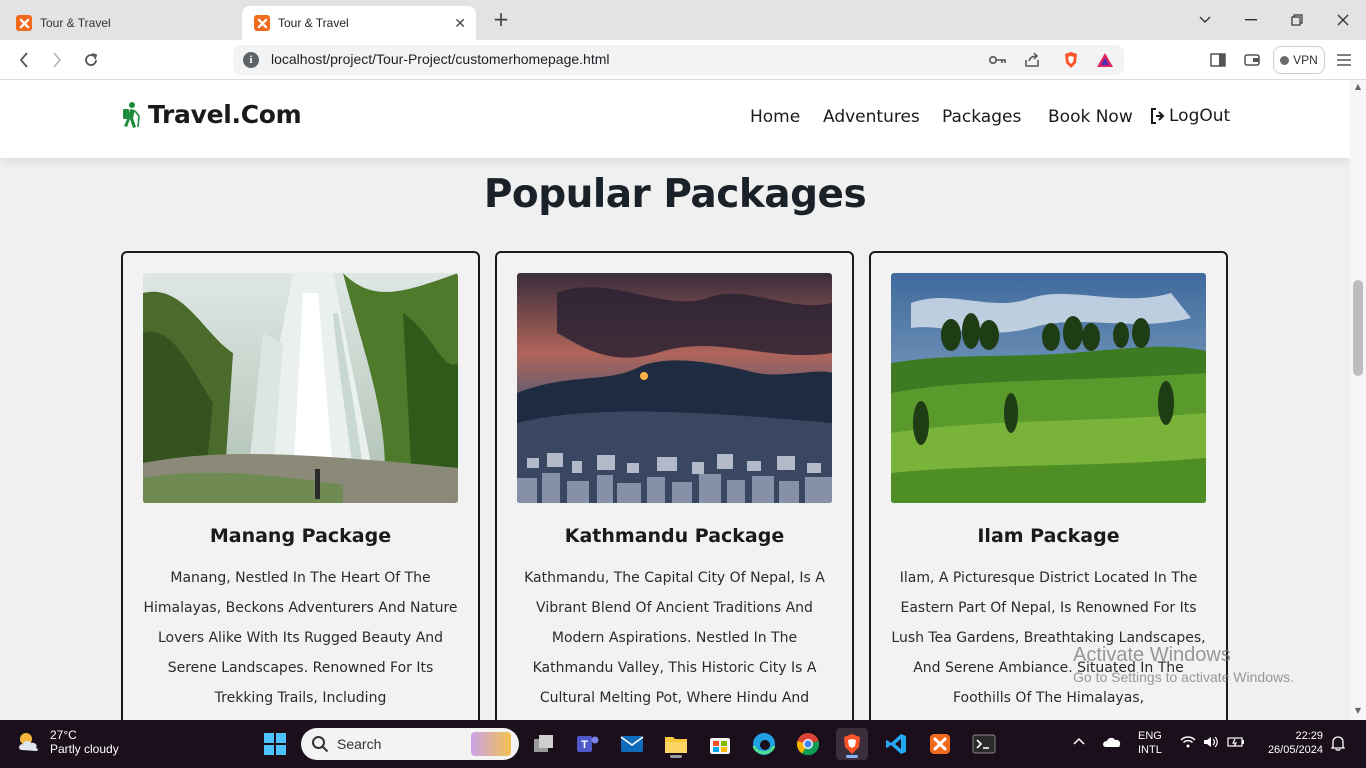 This screenshot has height=768, width=1366. What do you see at coordinates (1090, 117) in the screenshot?
I see `nav-book-now: Book Now` at bounding box center [1090, 117].